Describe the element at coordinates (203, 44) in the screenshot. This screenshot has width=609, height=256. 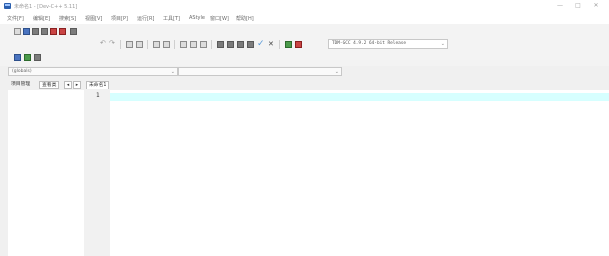
I see `toggle-icon` at that location.